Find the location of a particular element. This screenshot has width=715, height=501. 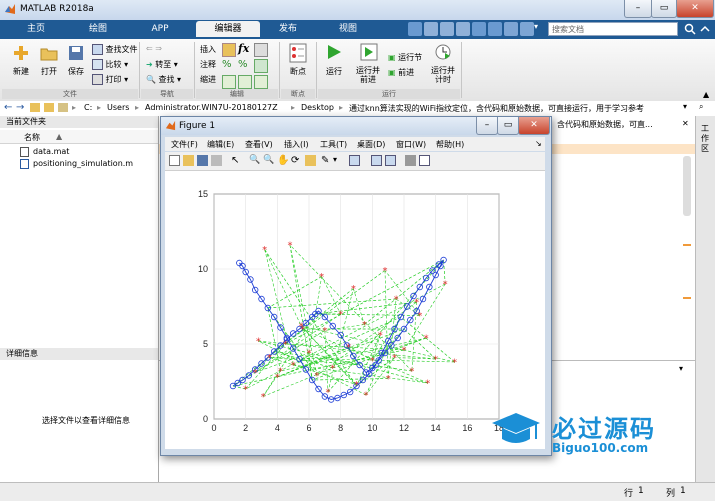

smart-indent-icon is located at coordinates (229, 82).